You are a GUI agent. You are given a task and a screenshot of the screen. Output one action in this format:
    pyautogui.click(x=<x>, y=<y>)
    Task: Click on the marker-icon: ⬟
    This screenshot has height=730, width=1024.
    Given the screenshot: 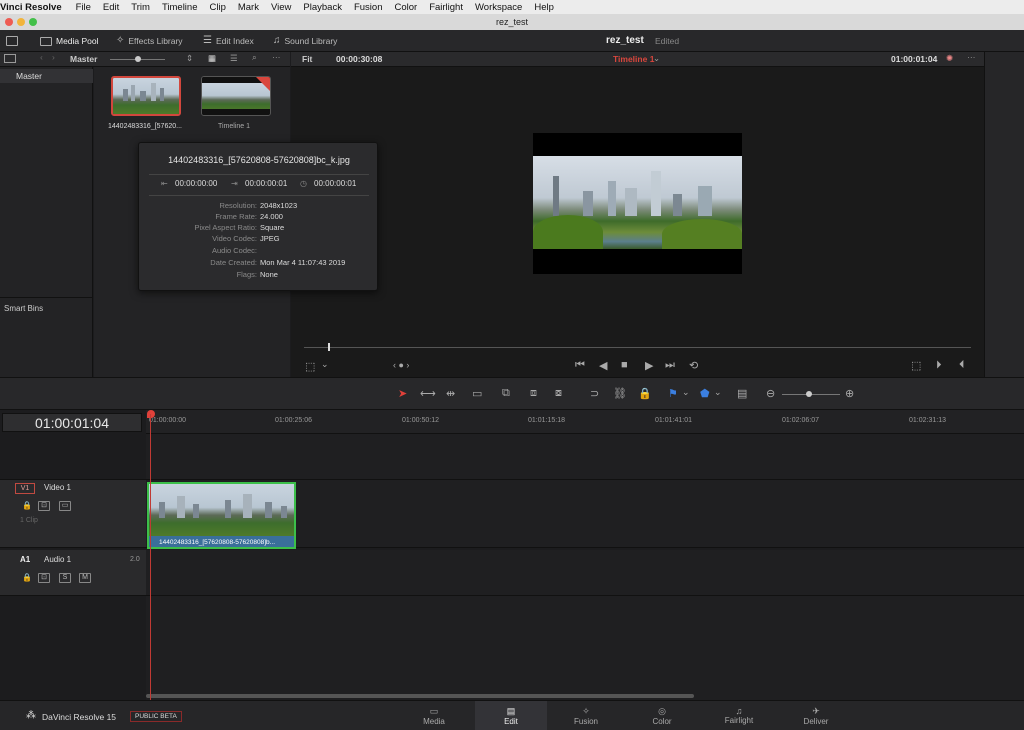 What is the action you would take?
    pyautogui.click(x=705, y=393)
    